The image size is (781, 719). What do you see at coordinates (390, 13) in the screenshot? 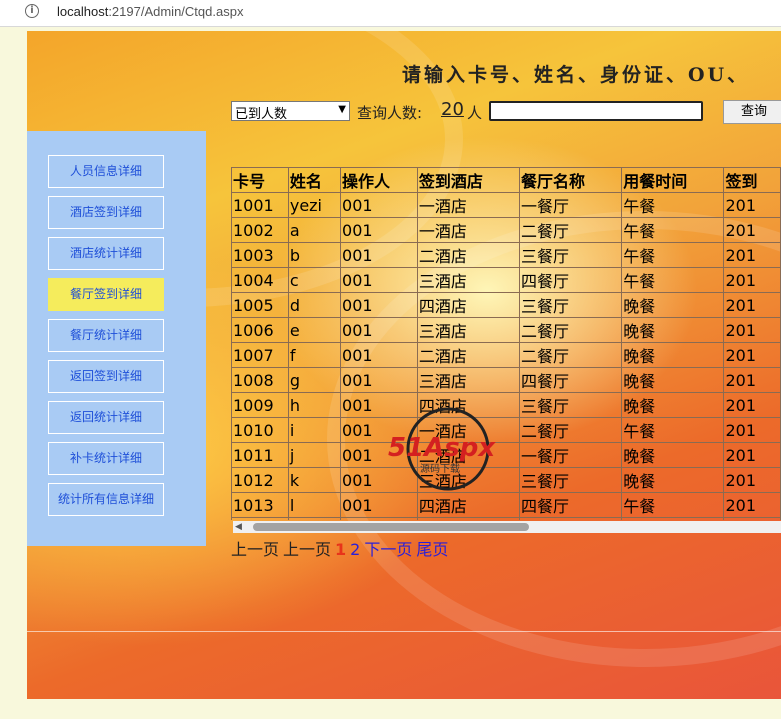
I see `address-bar: i localhost:2197/Admin/Ctqd.aspx` at bounding box center [390, 13].